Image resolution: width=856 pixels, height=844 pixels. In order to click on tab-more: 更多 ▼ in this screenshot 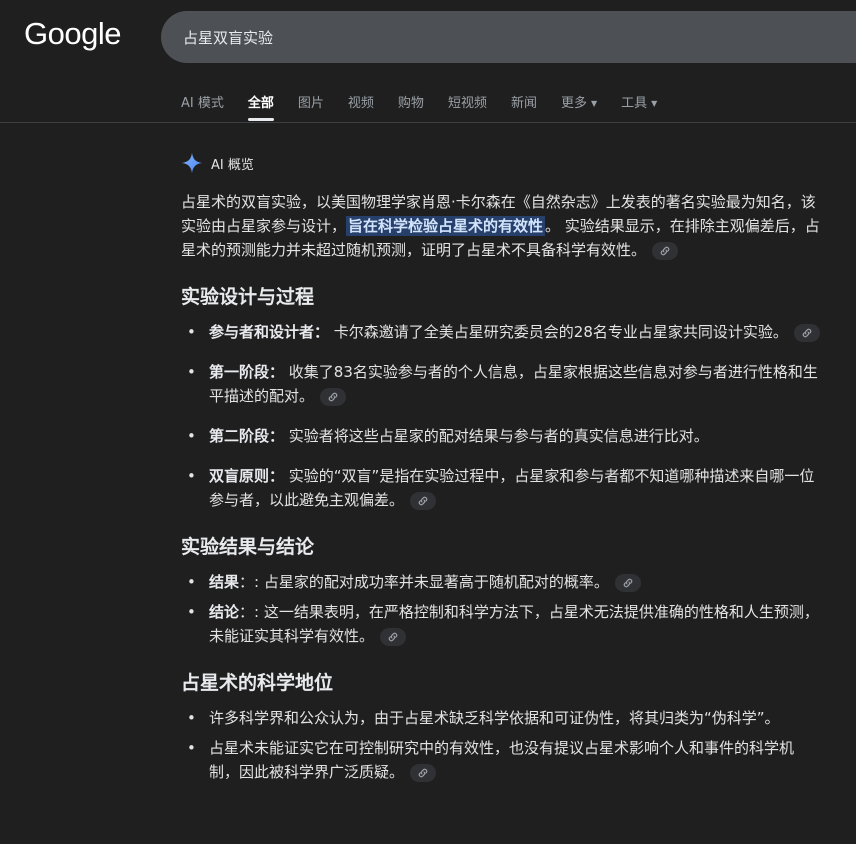, I will do `click(579, 104)`.